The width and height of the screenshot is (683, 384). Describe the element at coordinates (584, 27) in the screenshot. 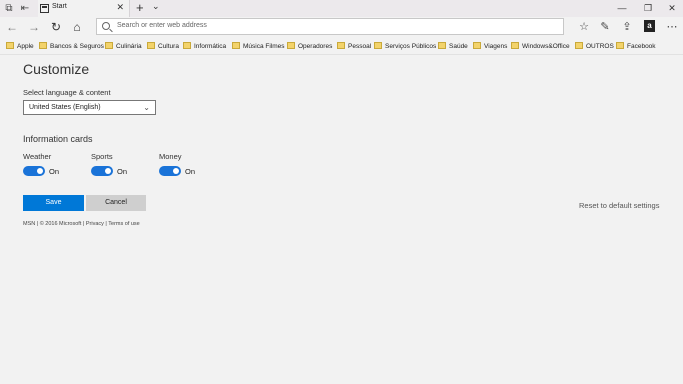

I see `favorites-icon: ☆` at that location.